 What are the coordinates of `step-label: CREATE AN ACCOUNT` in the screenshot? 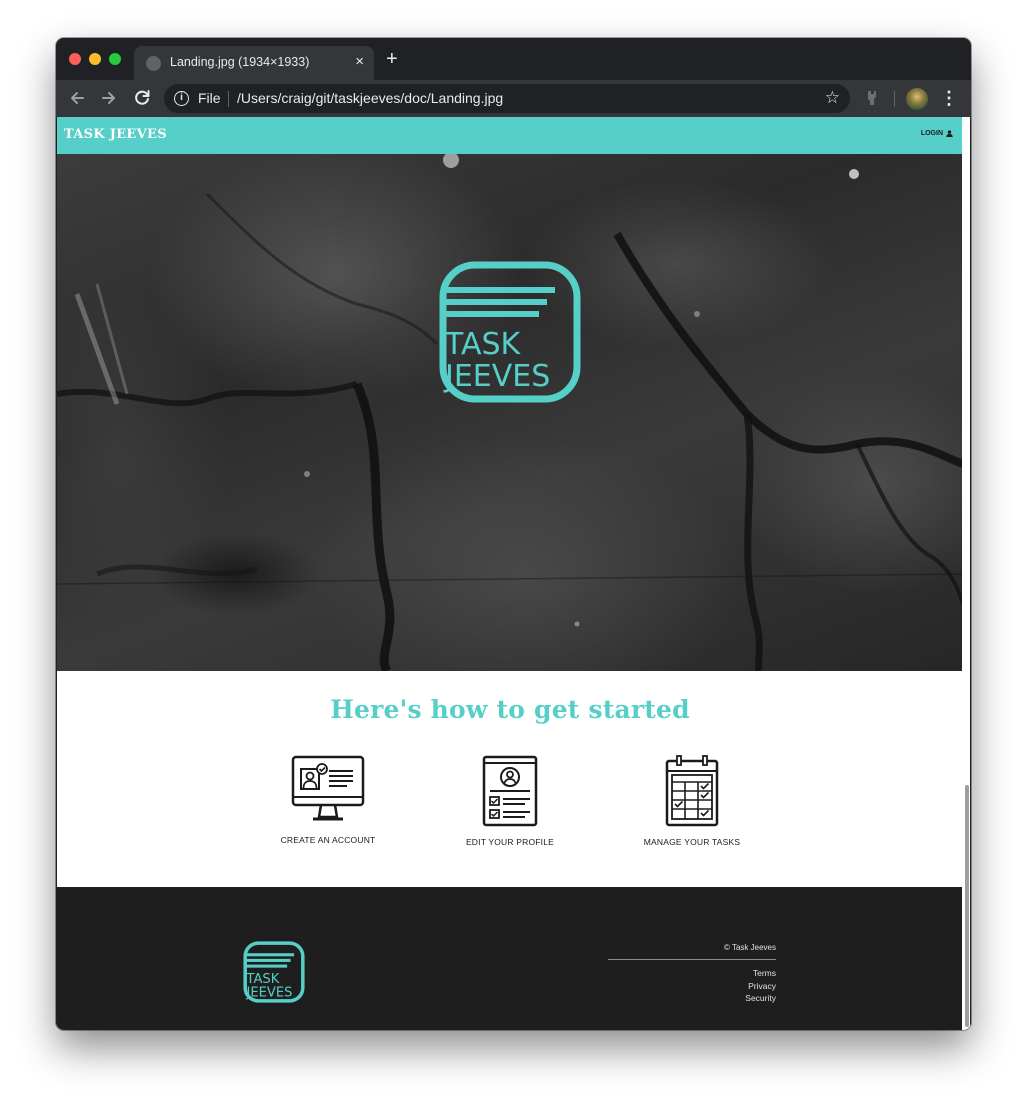 It's located at (328, 840).